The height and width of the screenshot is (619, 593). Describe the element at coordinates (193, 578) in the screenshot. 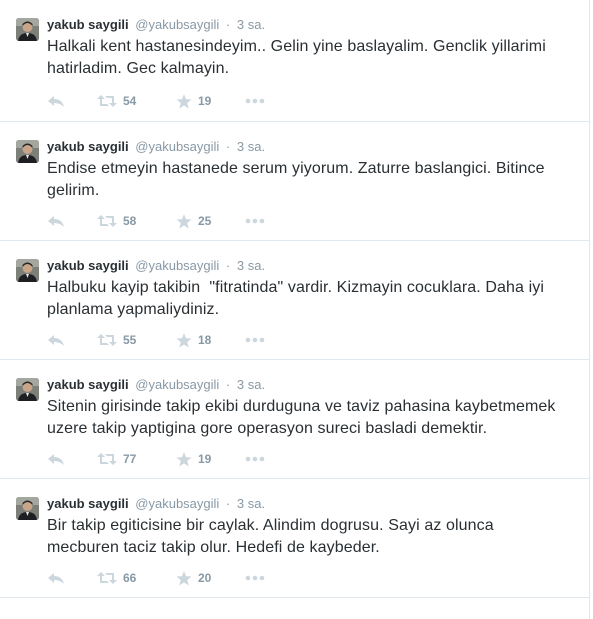

I see `favorite-button: 20` at that location.